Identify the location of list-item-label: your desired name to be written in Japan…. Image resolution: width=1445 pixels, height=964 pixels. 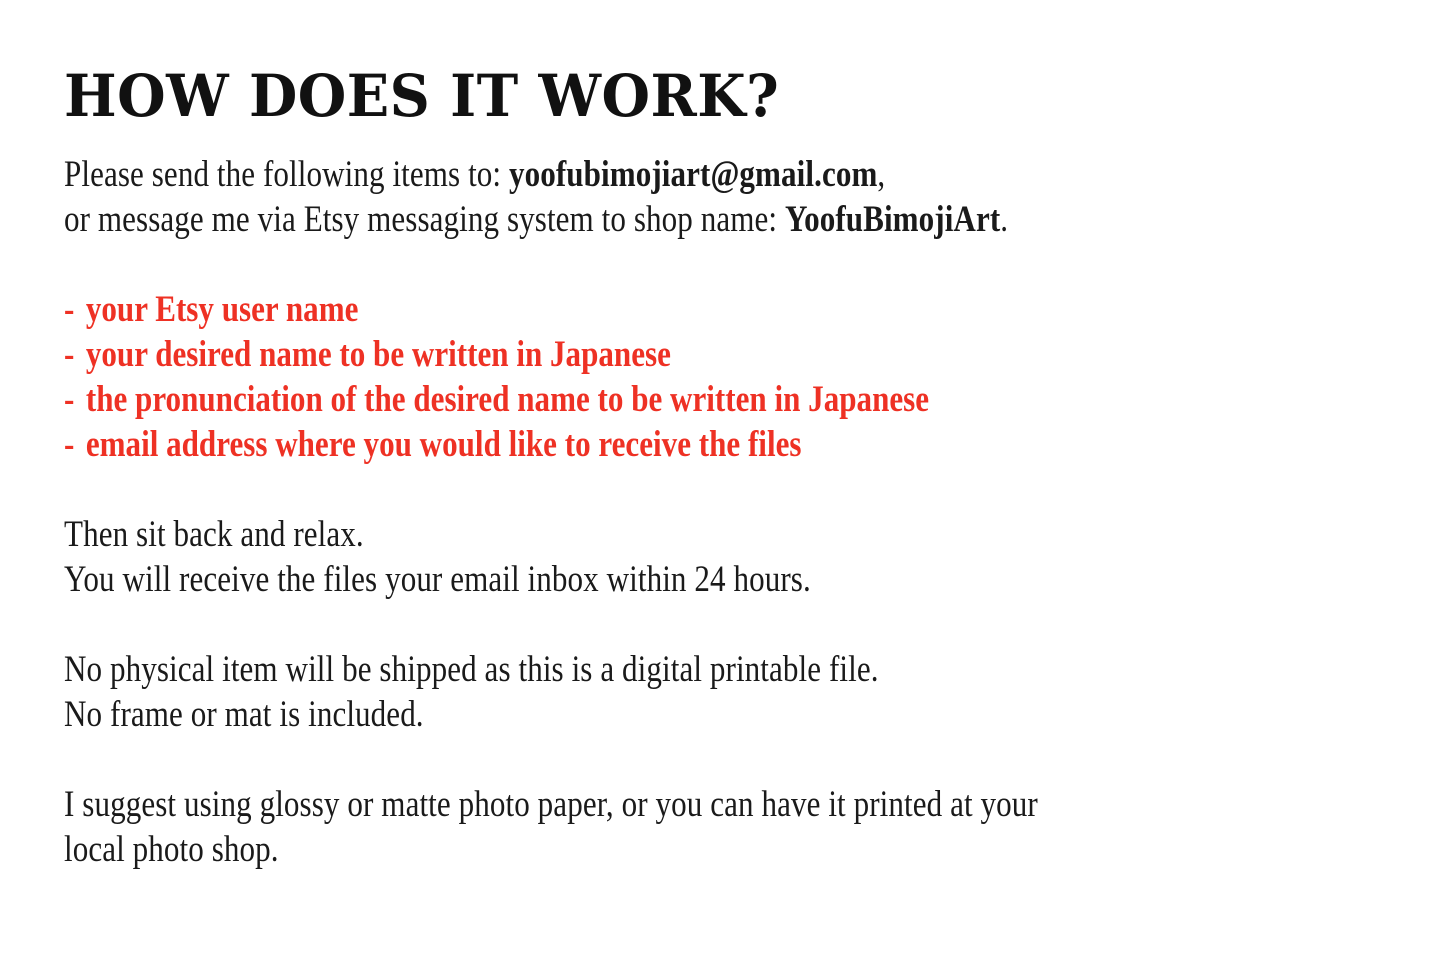
(378, 355).